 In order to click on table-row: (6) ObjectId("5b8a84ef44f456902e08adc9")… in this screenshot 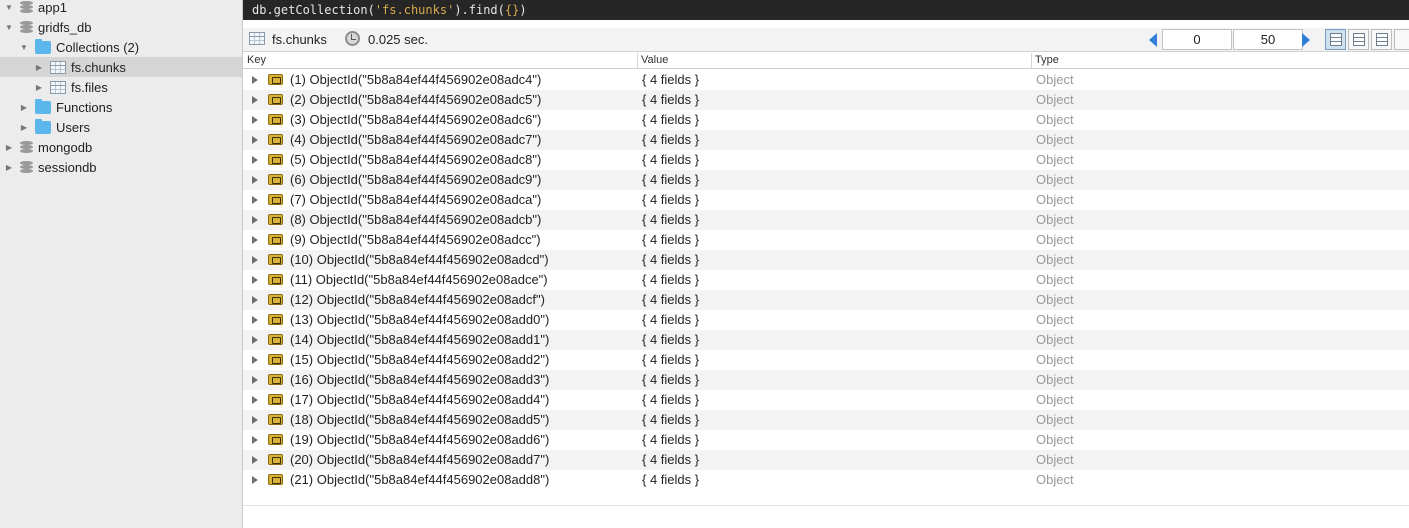, I will do `click(826, 180)`.